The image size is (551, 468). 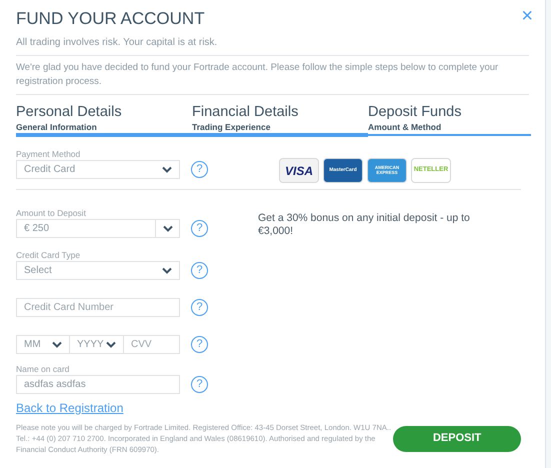 What do you see at coordinates (57, 127) in the screenshot?
I see `step-subtitle: General Information` at bounding box center [57, 127].